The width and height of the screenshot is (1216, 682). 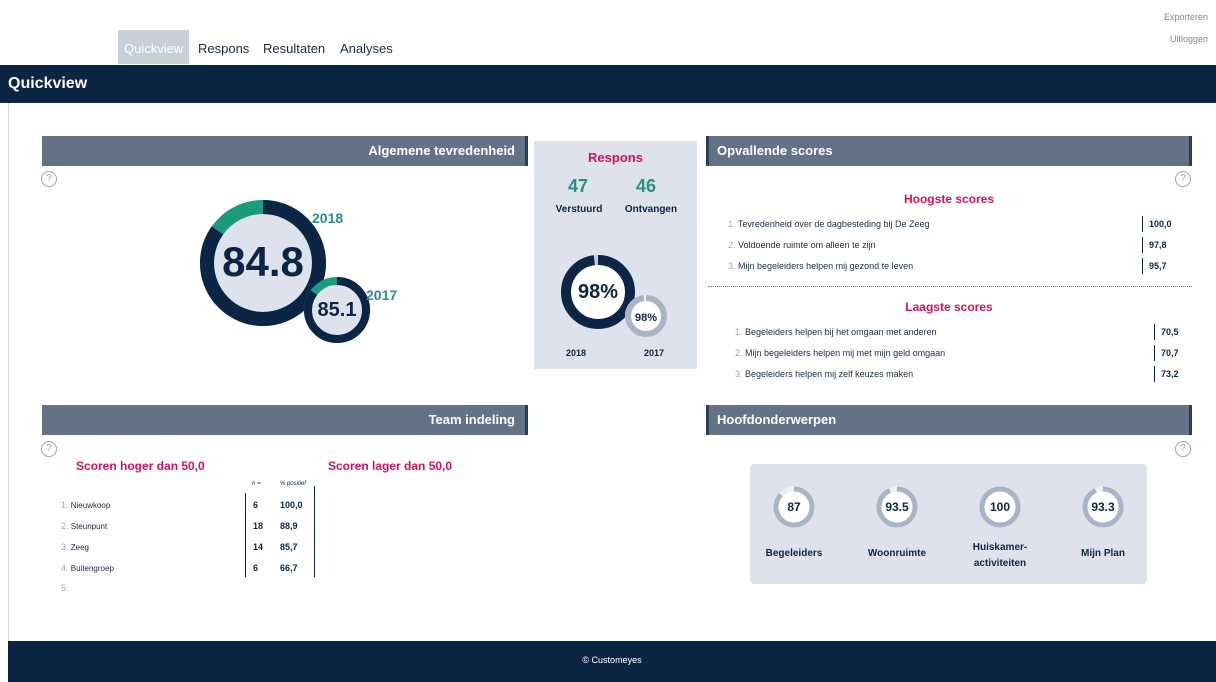 I want to click on topic-label-begeleiders: Begeleiders, so click(x=794, y=553).